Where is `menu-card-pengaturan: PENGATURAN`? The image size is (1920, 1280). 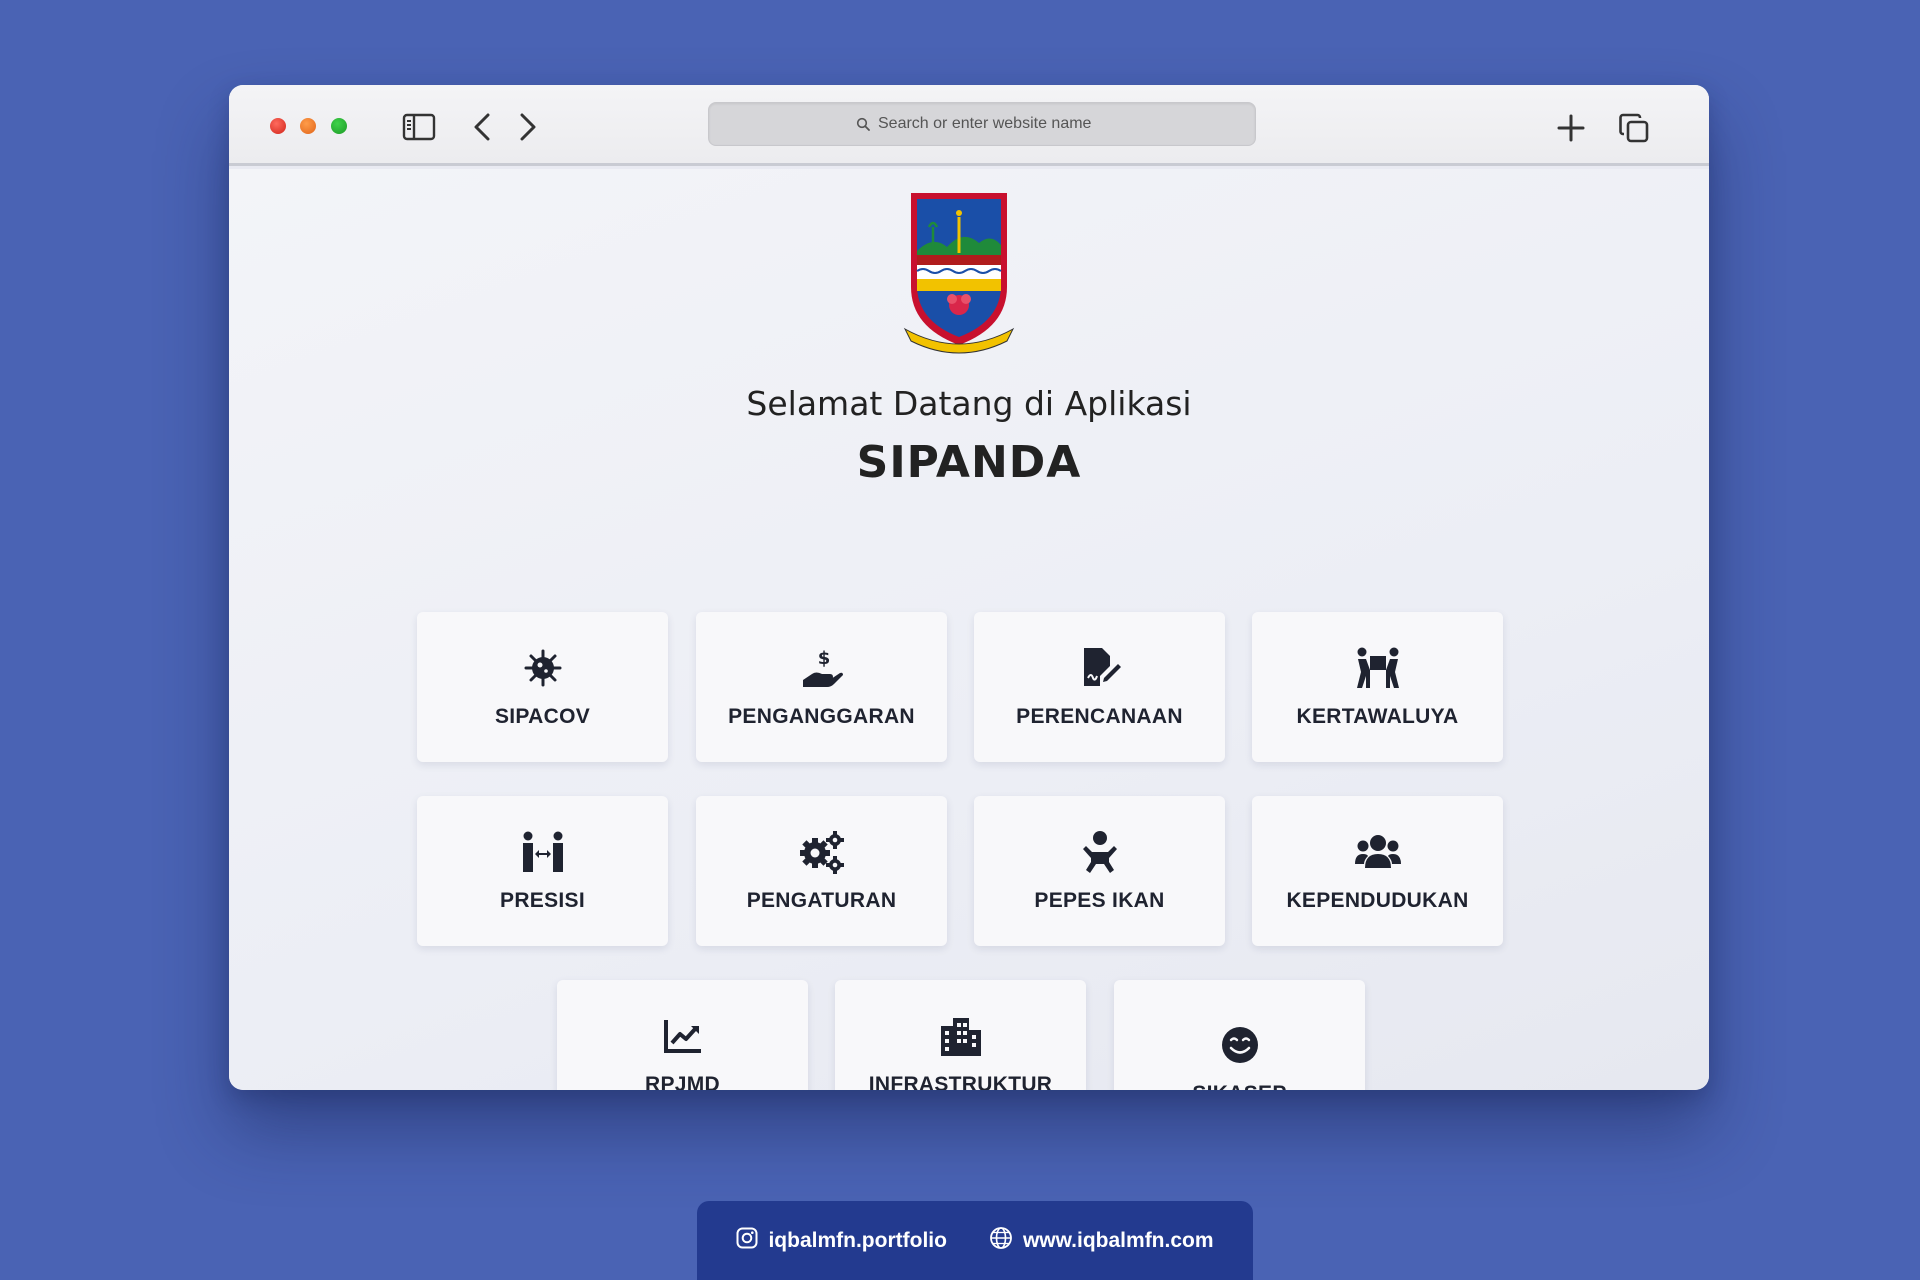
menu-card-pengaturan: PENGATURAN is located at coordinates (821, 871).